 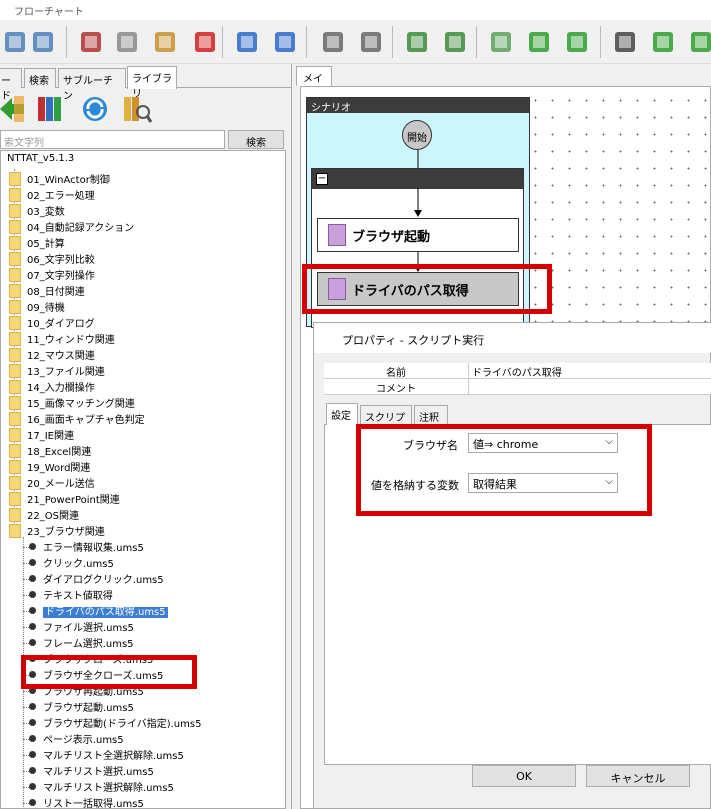 I want to click on tab-settings: 設定, so click(x=342, y=414).